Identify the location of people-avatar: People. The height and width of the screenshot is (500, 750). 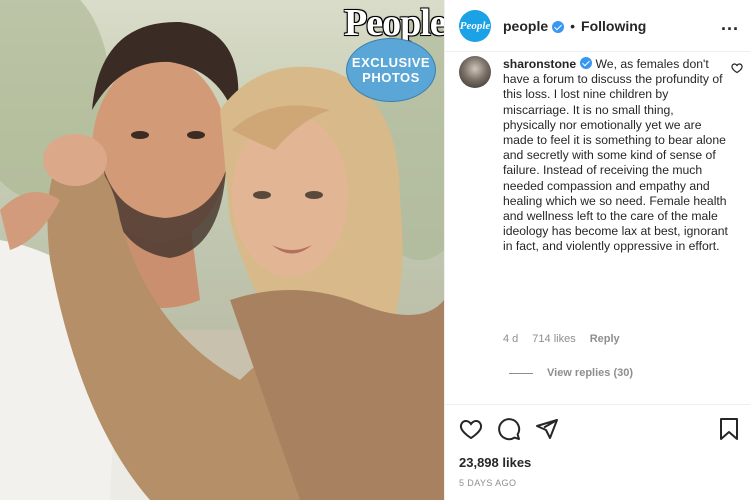
(475, 25).